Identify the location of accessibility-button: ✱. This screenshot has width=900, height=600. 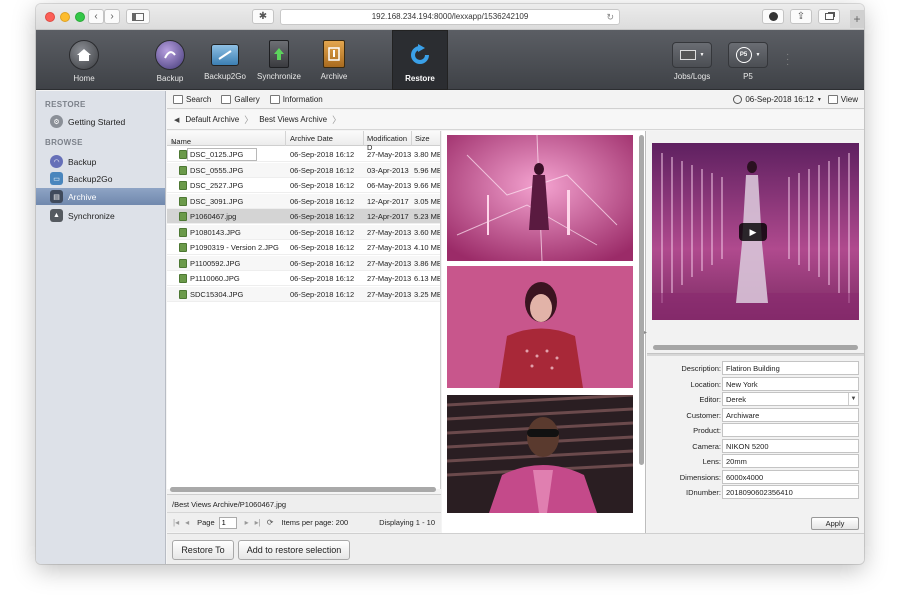
(263, 16).